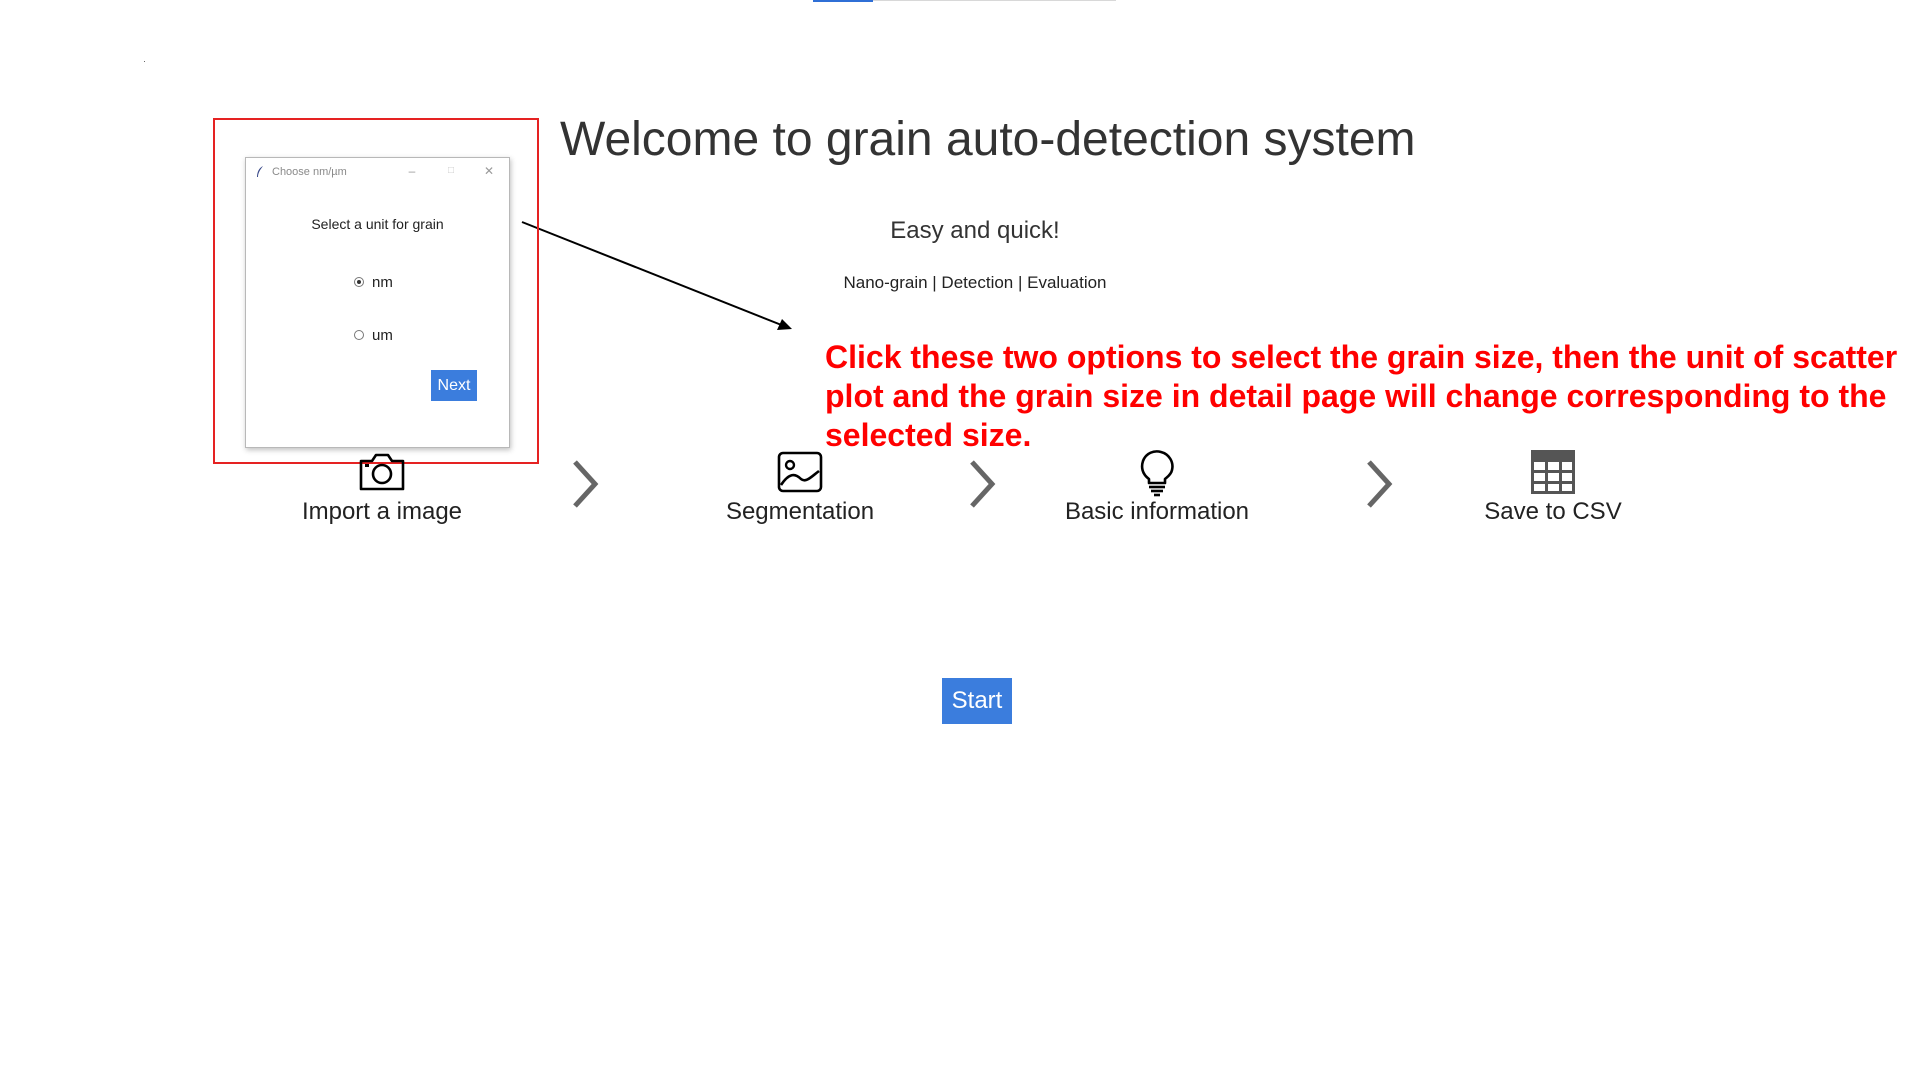 The height and width of the screenshot is (1080, 1920). I want to click on step-save-csv: Save to CSV, so click(1553, 486).